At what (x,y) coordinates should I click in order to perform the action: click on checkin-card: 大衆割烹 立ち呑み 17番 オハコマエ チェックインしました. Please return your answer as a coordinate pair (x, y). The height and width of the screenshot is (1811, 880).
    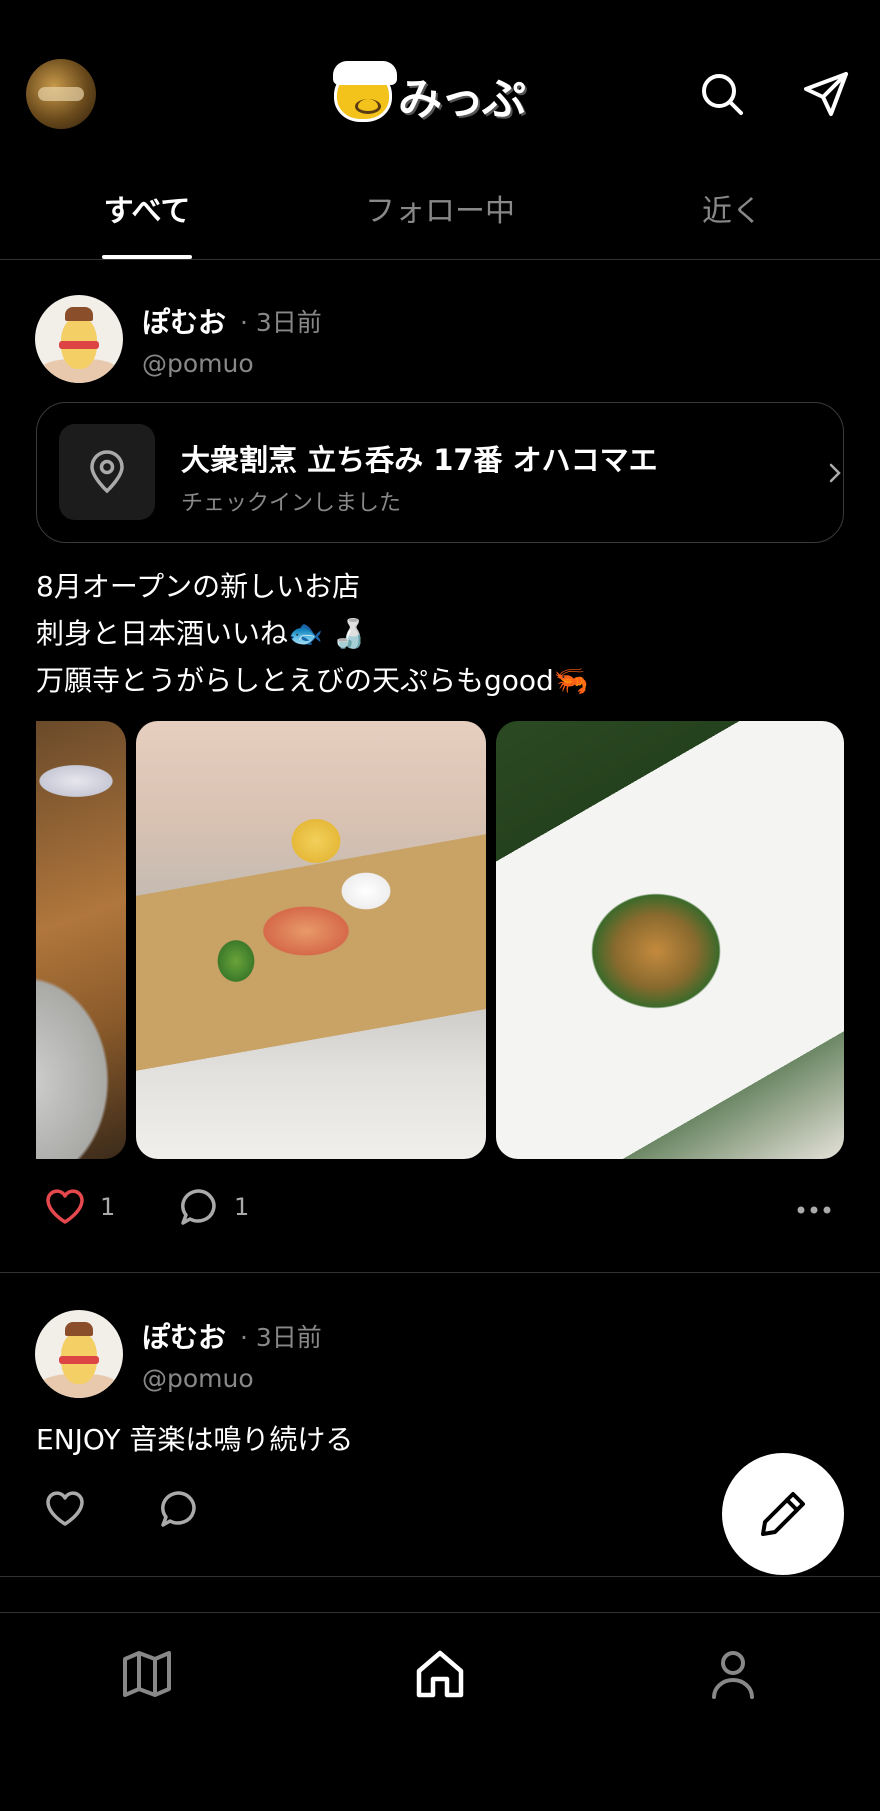
    Looking at the image, I should click on (440, 472).